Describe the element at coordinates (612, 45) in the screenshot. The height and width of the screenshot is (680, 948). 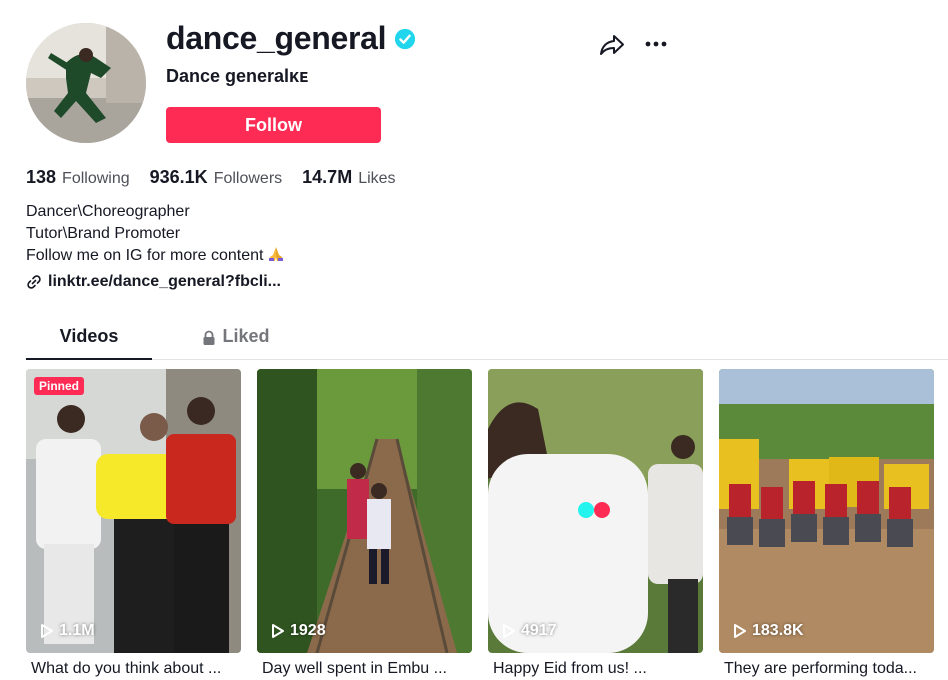
I see `share-icon` at that location.